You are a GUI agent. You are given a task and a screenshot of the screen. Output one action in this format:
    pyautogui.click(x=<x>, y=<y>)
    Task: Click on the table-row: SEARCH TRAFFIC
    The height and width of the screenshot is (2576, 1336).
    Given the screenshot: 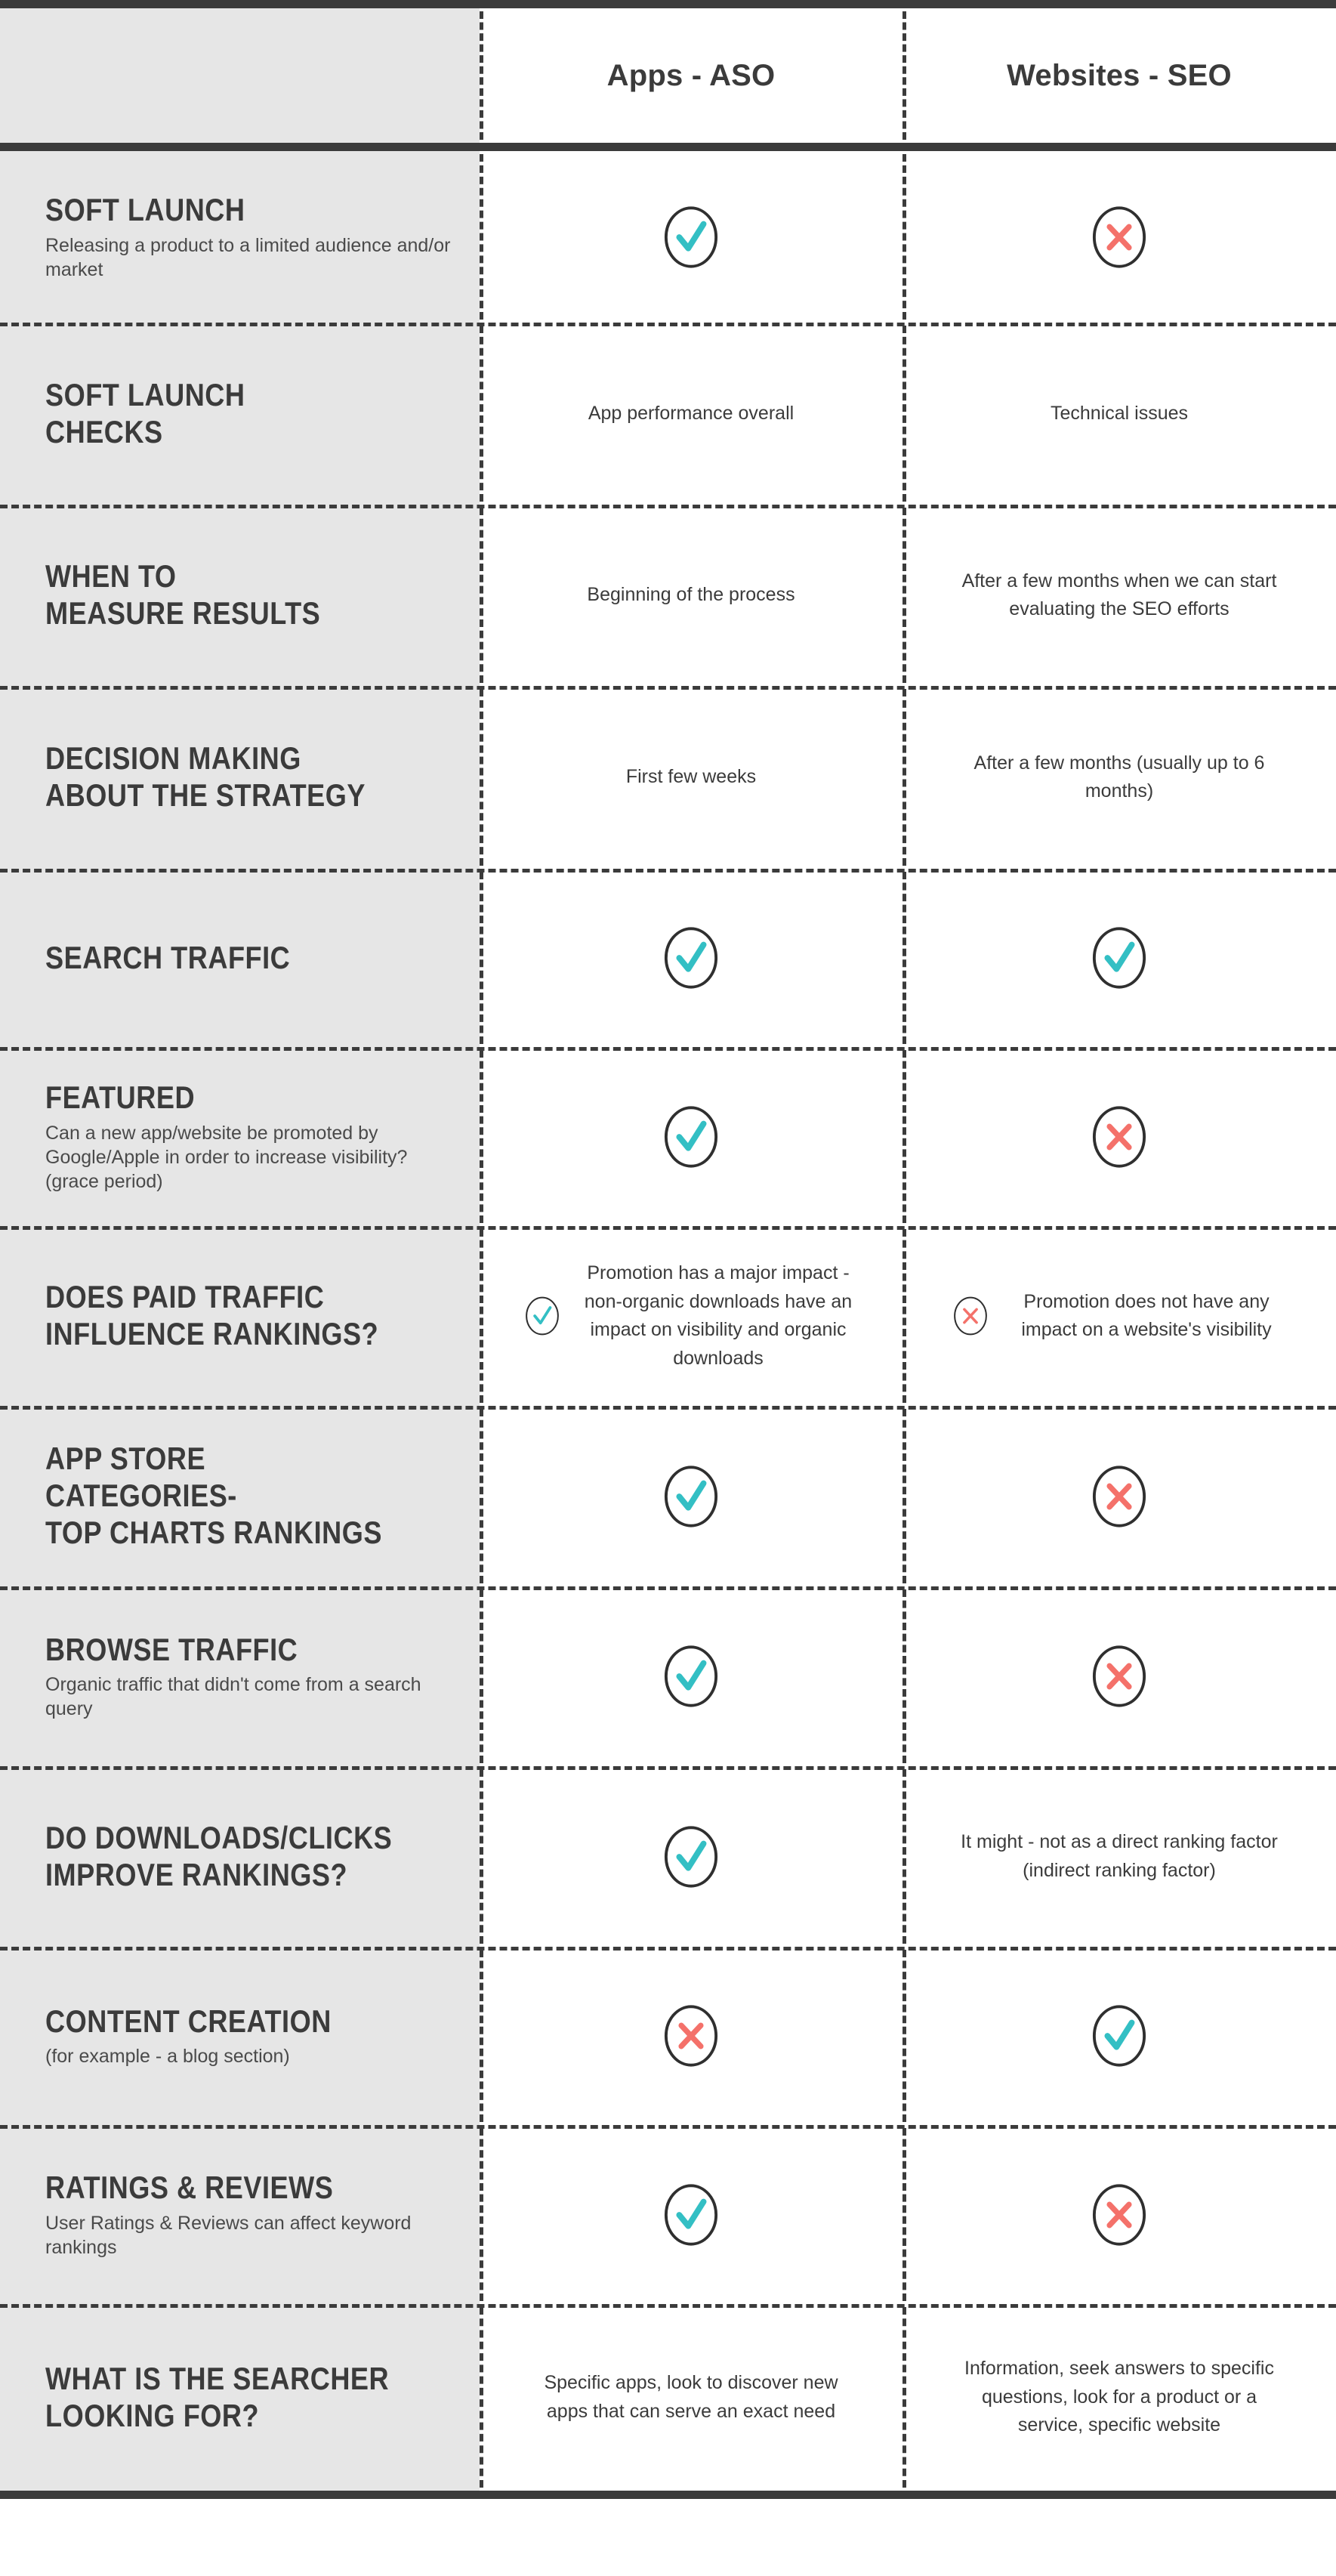 What is the action you would take?
    pyautogui.click(x=668, y=958)
    